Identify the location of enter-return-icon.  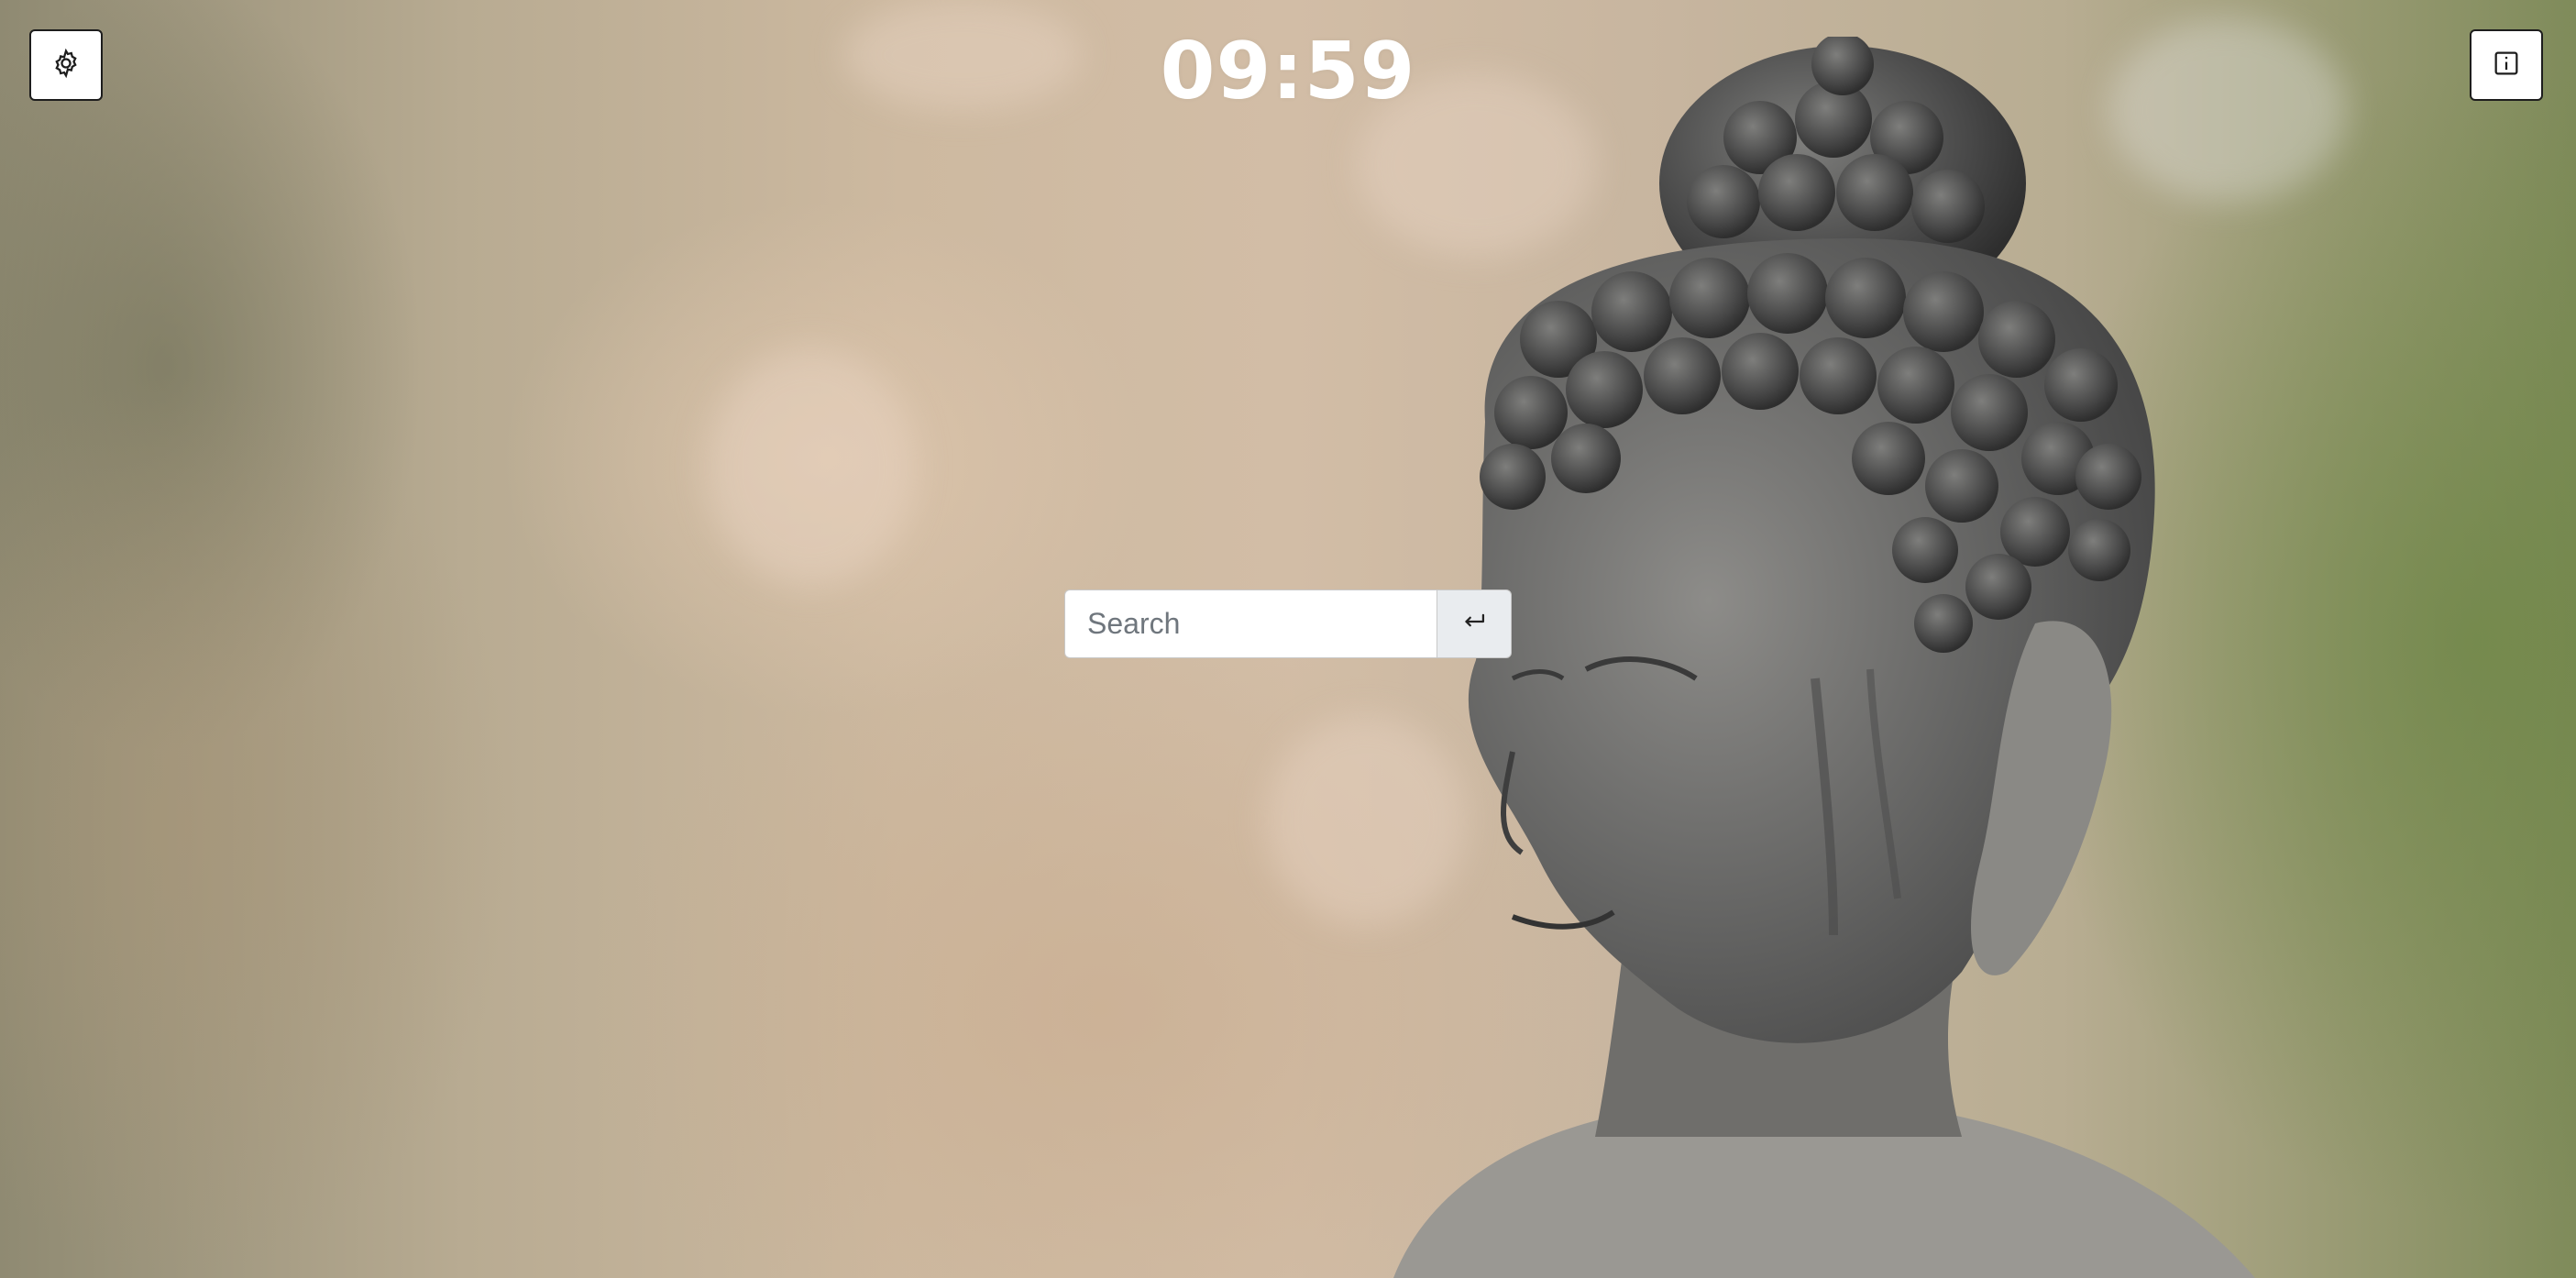
(1475, 624).